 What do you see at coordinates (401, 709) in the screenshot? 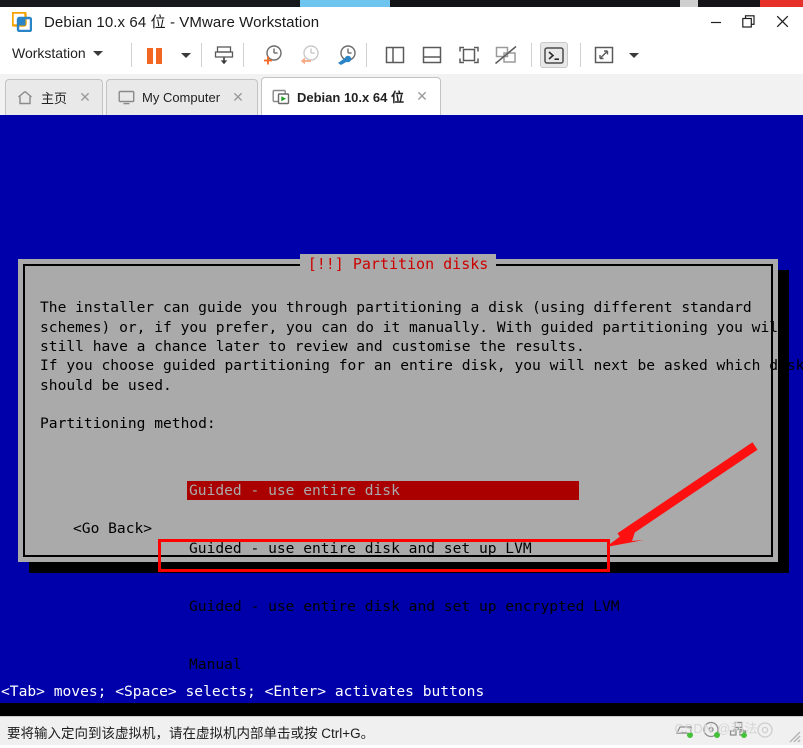
I see `vm-bottom-black-bar` at bounding box center [401, 709].